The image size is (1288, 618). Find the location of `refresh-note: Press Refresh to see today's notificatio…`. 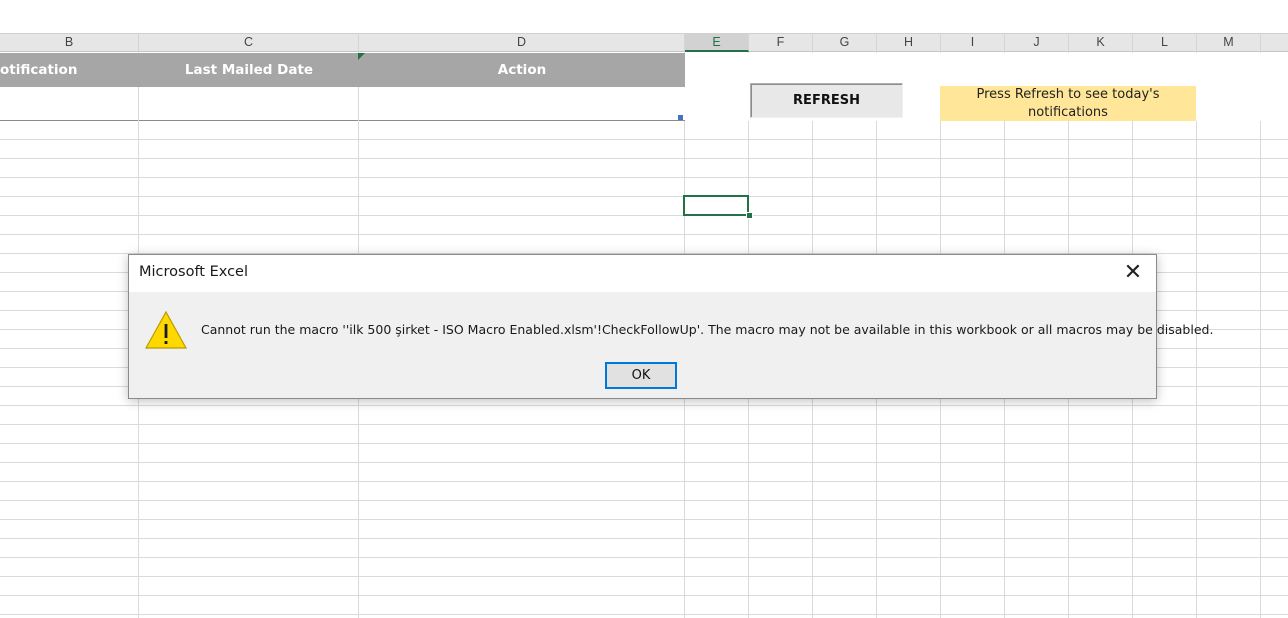

refresh-note: Press Refresh to see today's notificatio… is located at coordinates (1068, 103).